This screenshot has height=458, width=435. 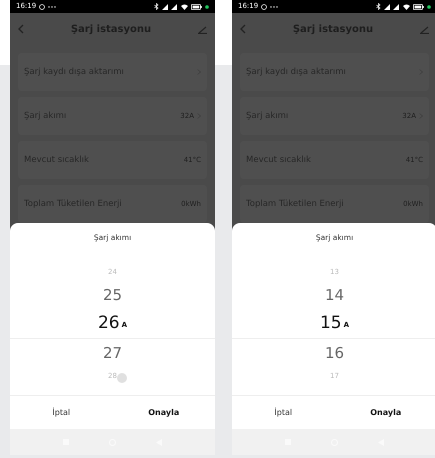 I want to click on picker-option: 14, so click(x=334, y=295).